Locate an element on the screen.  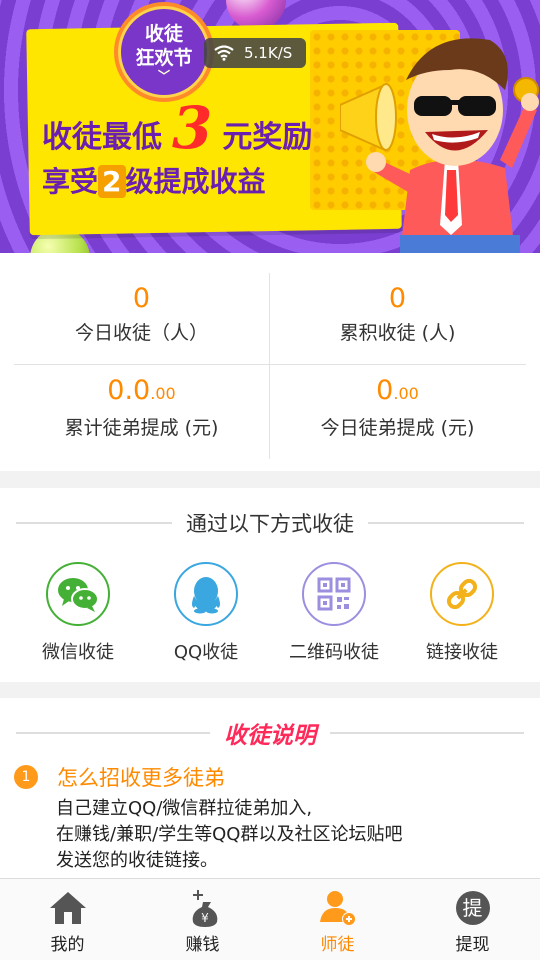
headline-pre: 收徒最低 is located at coordinates (102, 137).